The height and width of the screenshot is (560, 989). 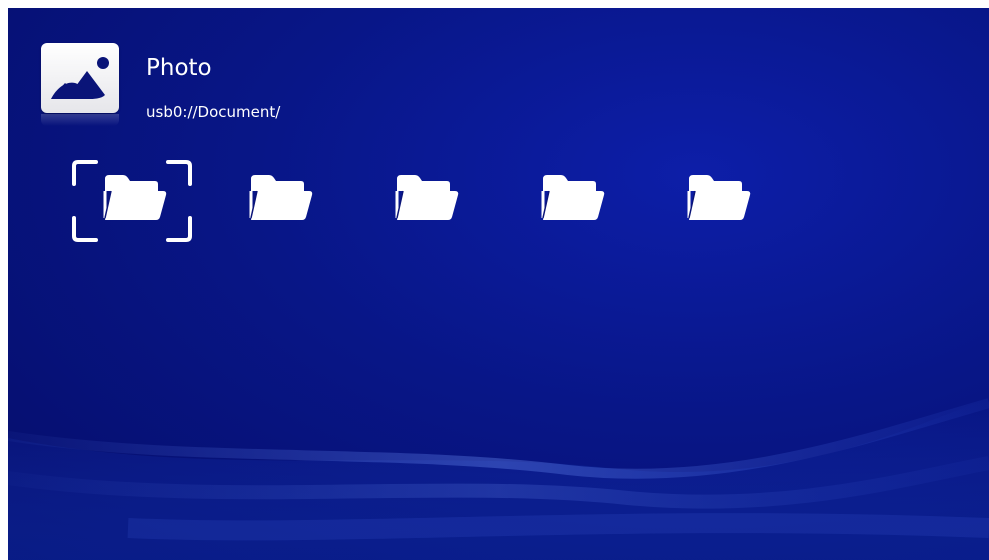 What do you see at coordinates (80, 78) in the screenshot?
I see `photo-app-icon` at bounding box center [80, 78].